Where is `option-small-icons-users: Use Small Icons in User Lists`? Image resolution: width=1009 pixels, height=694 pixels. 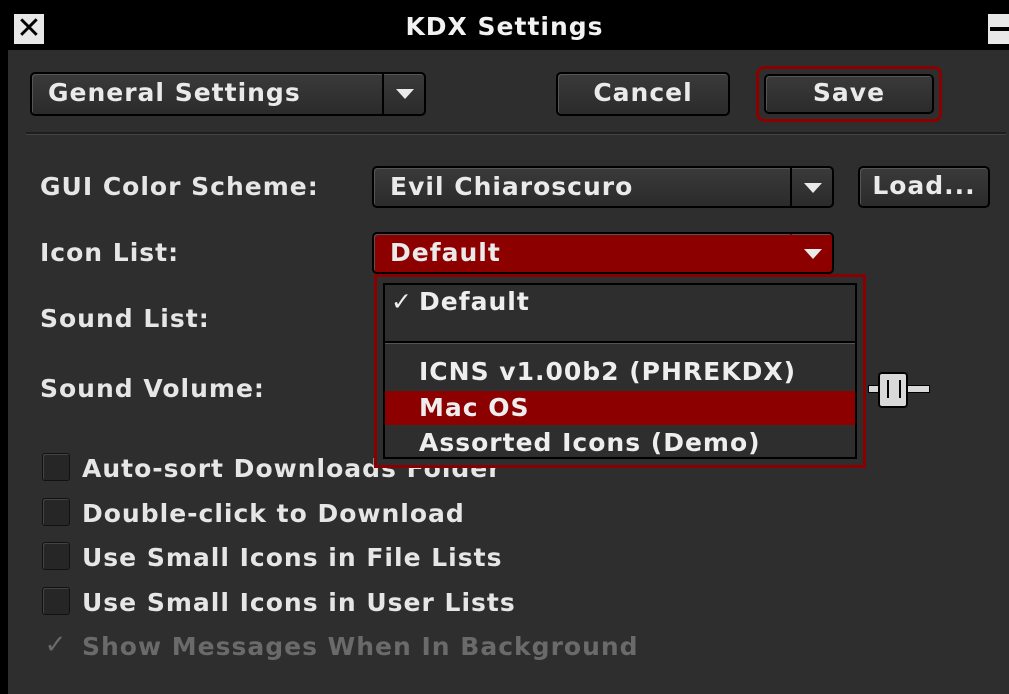
option-small-icons-users: Use Small Icons in User Lists is located at coordinates (279, 602).